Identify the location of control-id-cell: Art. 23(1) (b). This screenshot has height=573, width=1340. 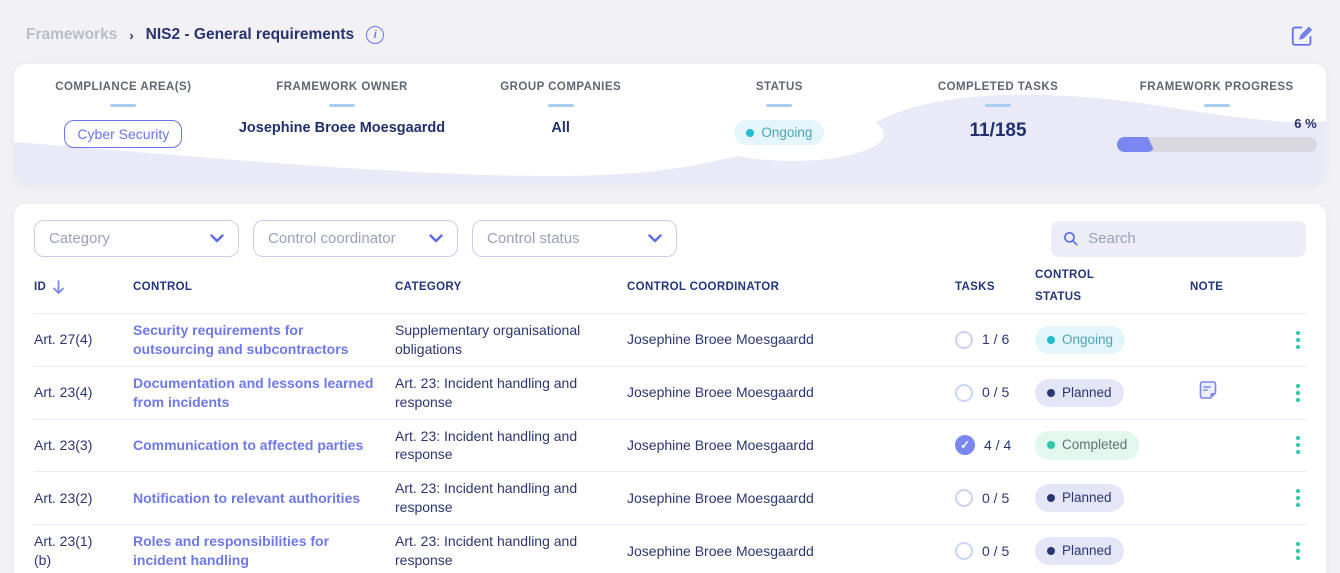
(63, 551).